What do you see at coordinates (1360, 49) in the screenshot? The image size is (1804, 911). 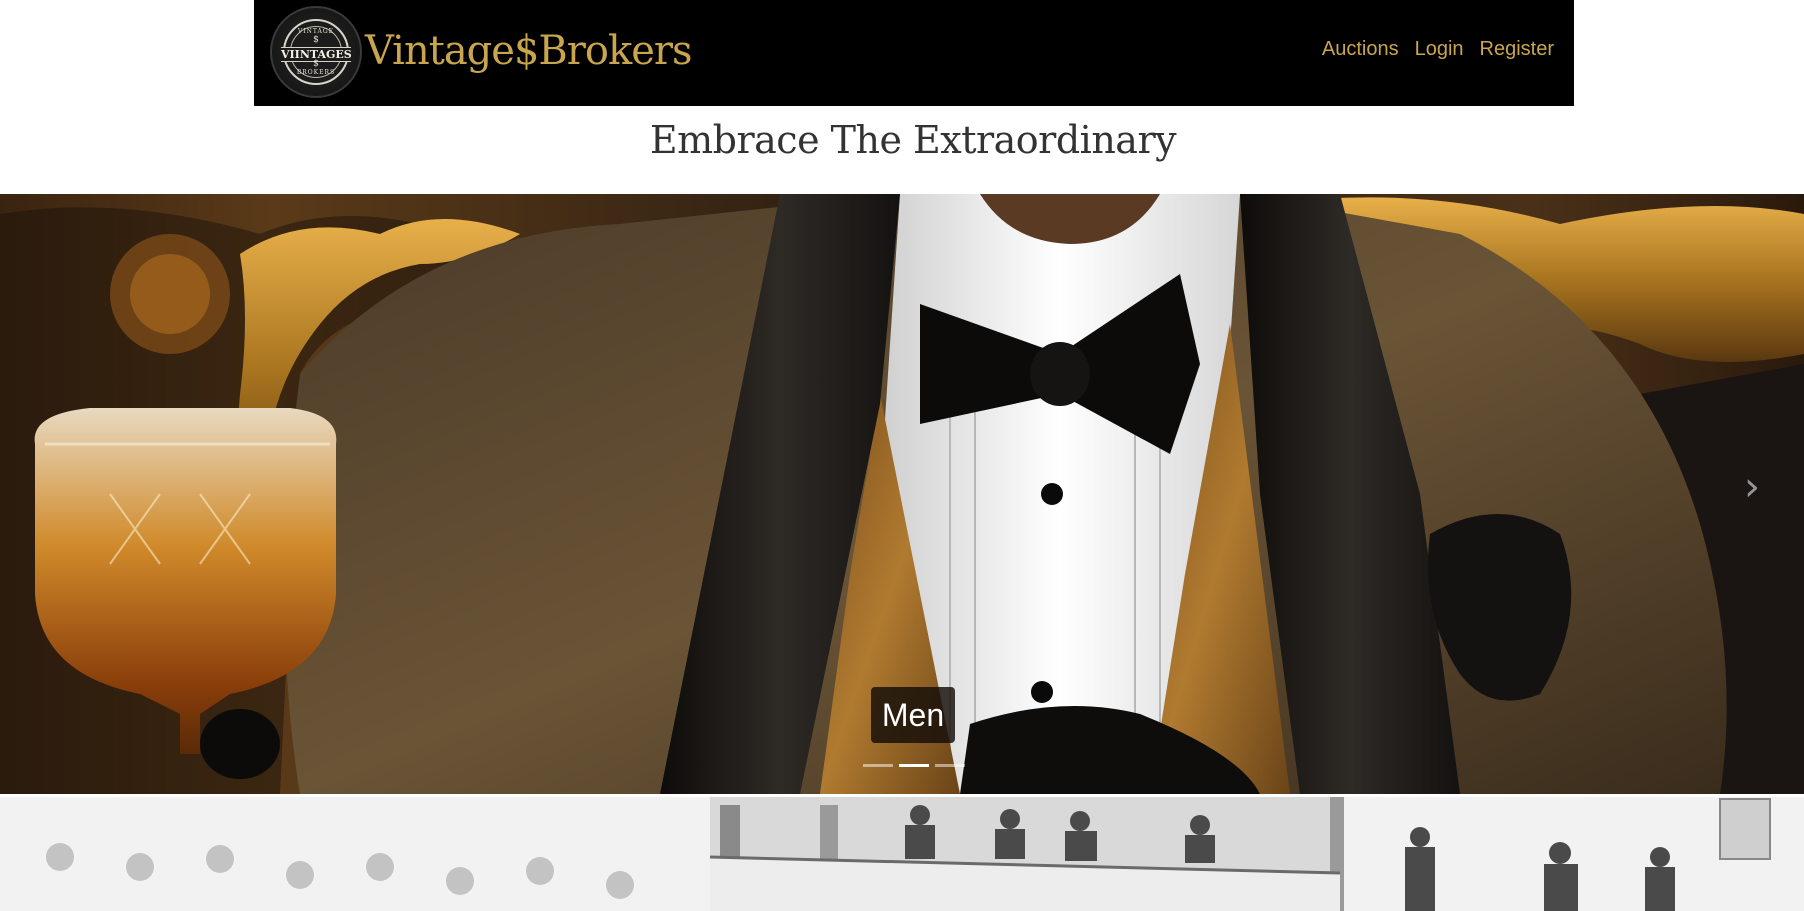 I see `nav-link-auctions: Auctions` at bounding box center [1360, 49].